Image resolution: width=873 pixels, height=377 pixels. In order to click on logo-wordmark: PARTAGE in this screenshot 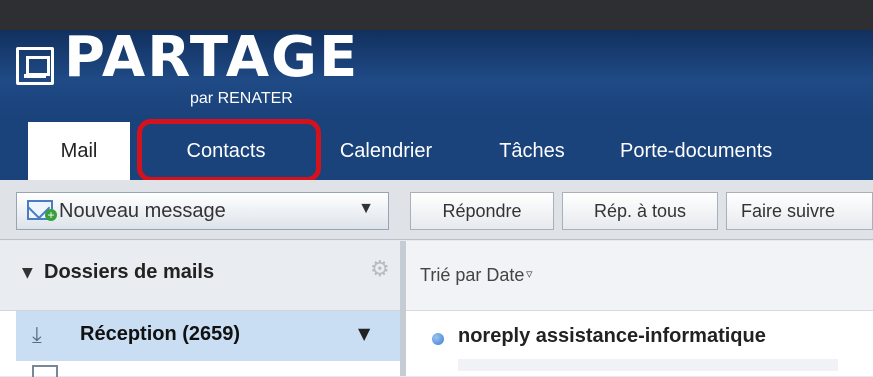, I will do `click(212, 57)`.